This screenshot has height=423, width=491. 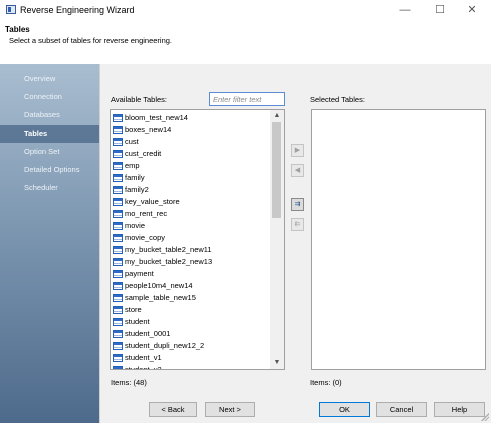 I want to click on back-button: < Back, so click(x=173, y=409).